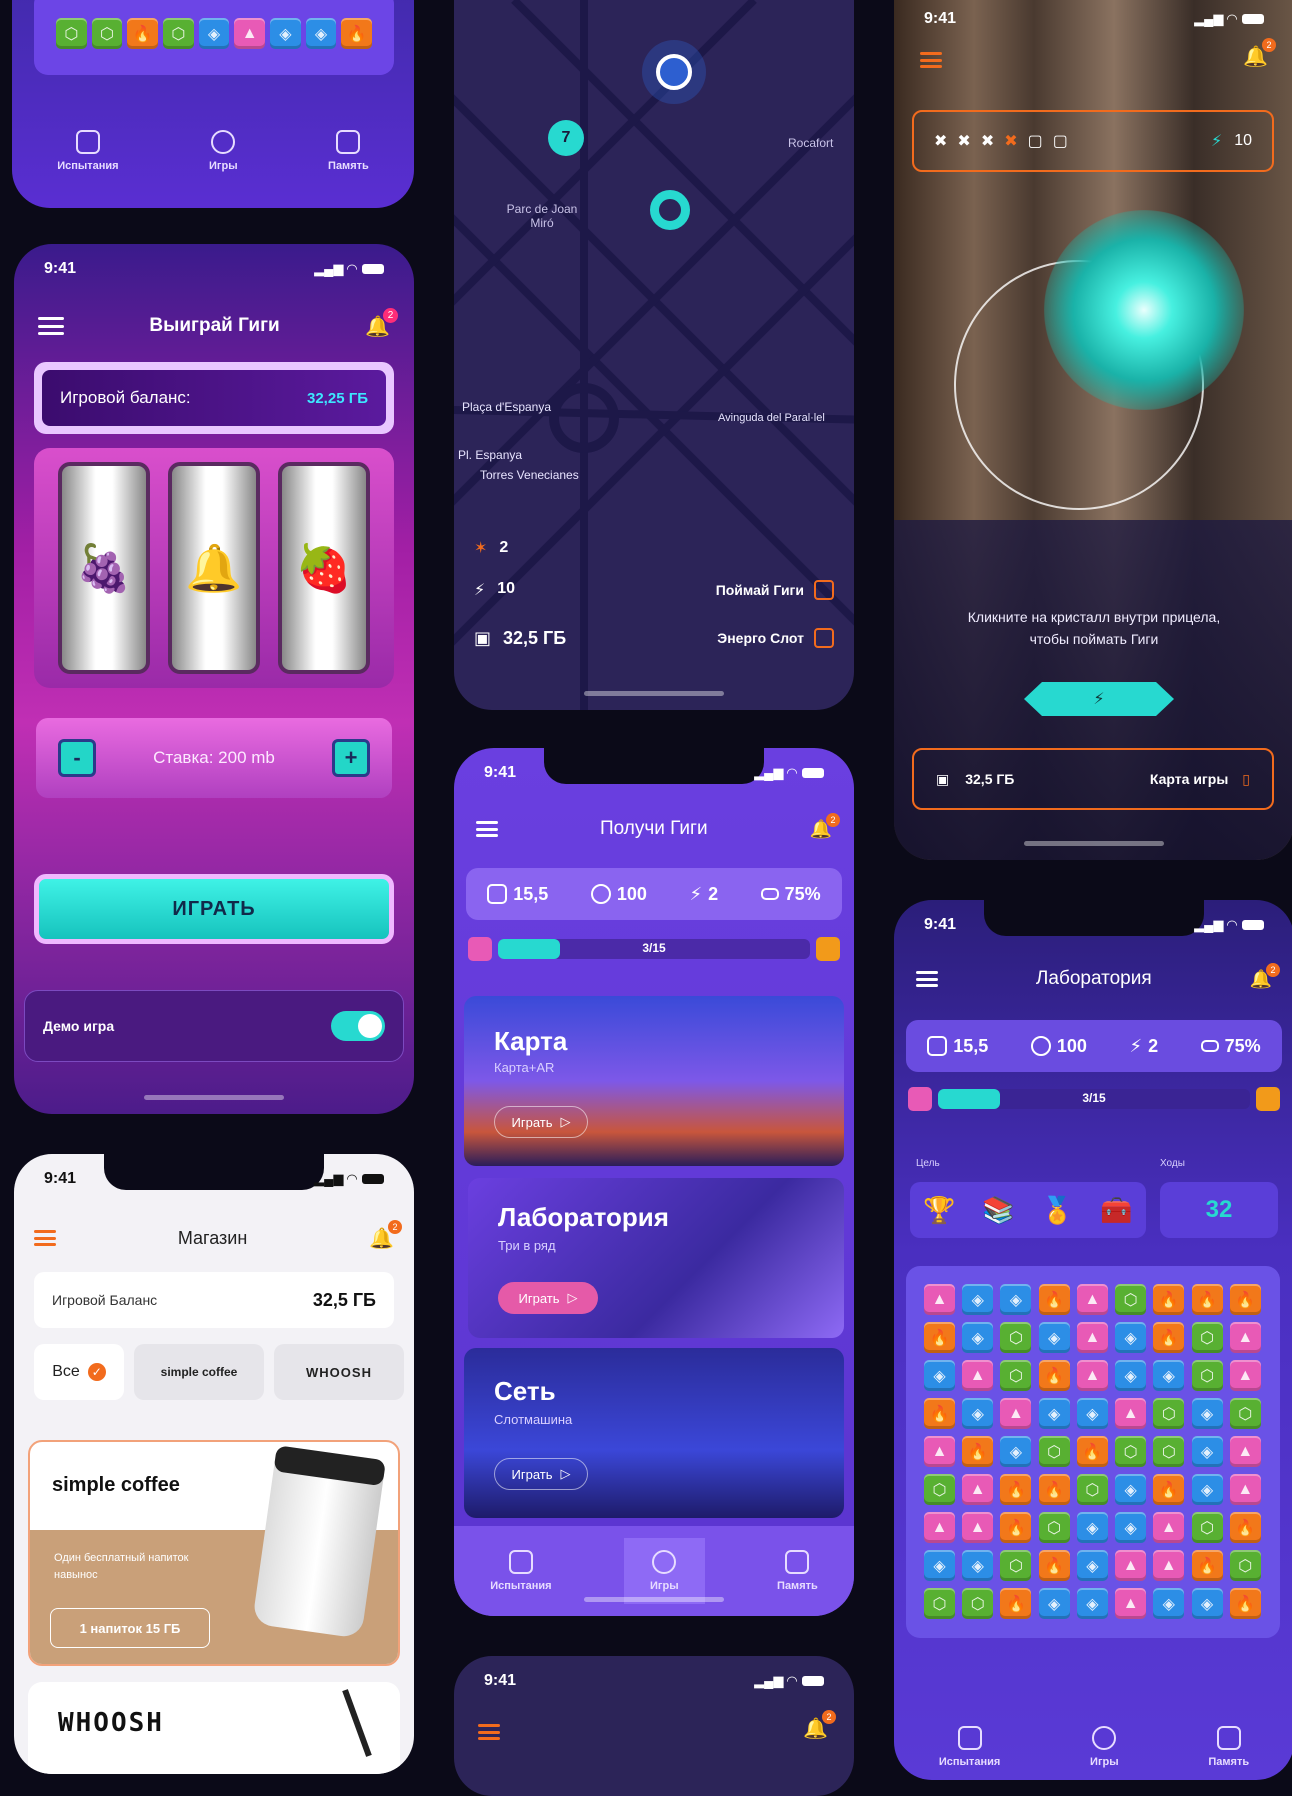 Image resolution: width=1292 pixels, height=1796 pixels. Describe the element at coordinates (674, 72) in the screenshot. I see `user-location-marker` at that location.